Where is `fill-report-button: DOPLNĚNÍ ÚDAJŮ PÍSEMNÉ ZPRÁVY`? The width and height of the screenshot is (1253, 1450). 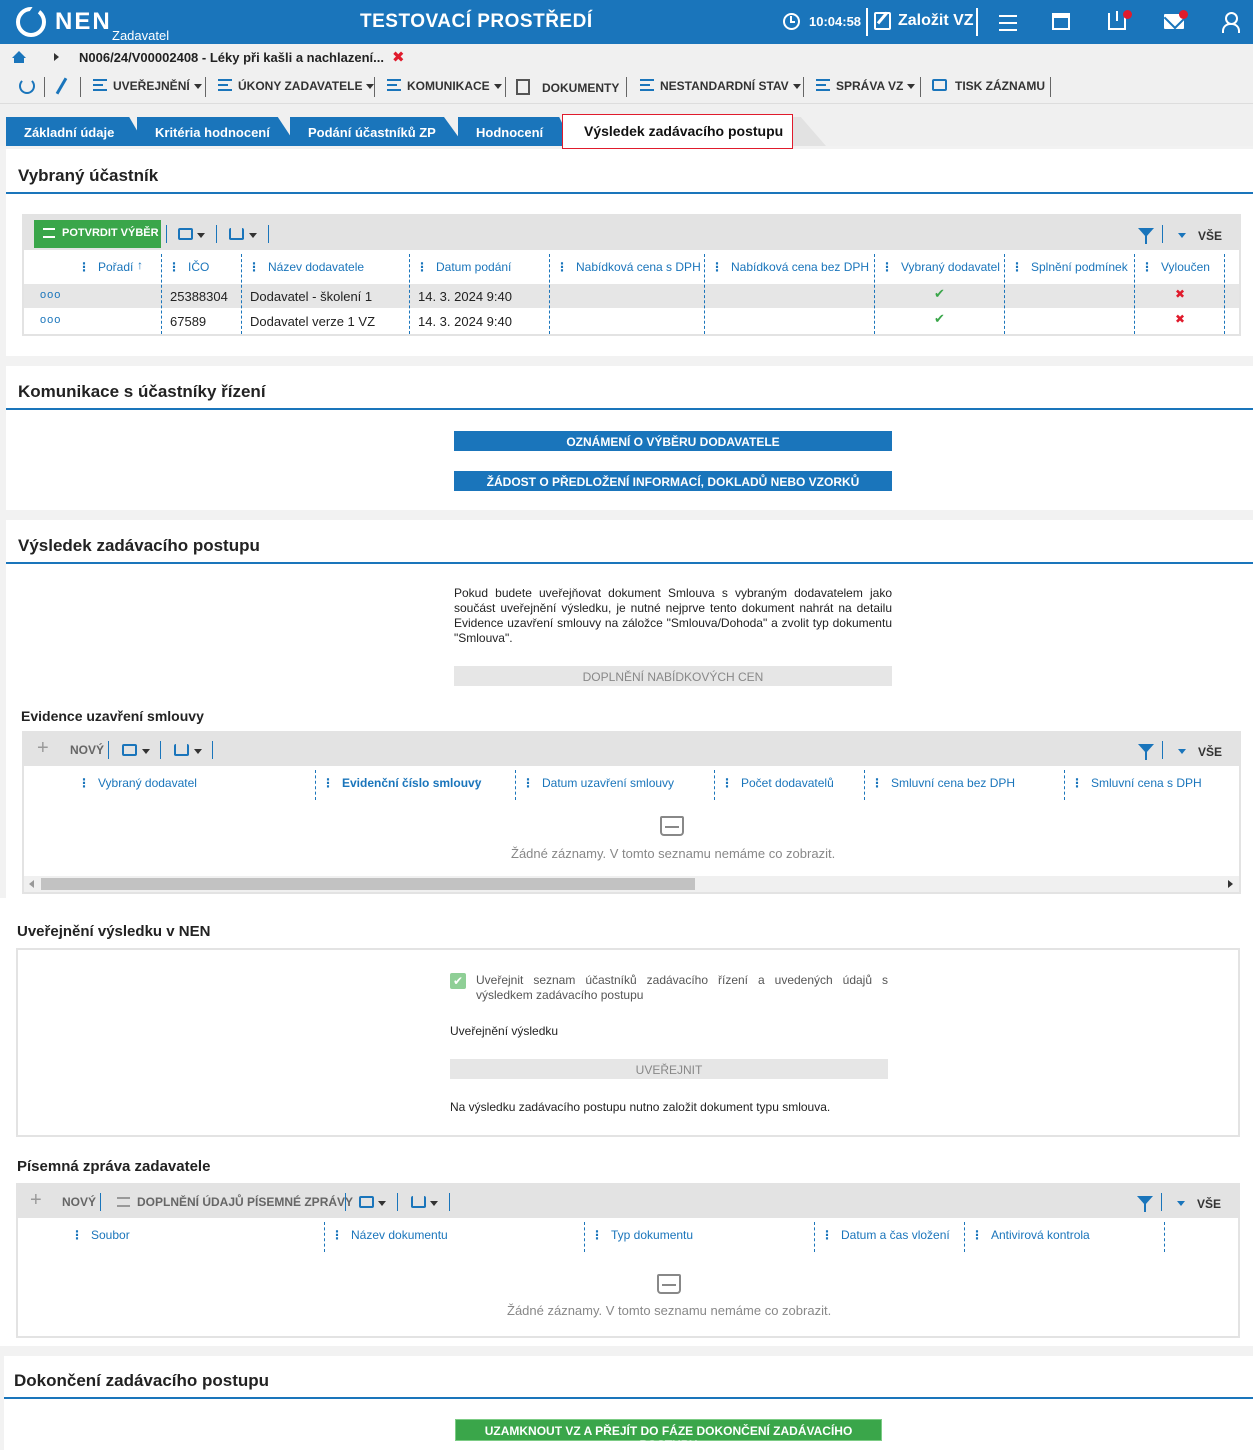
fill-report-button: DOPLNĚNÍ ÚDAJŮ PÍSEMNÉ ZPRÁVY is located at coordinates (245, 1202).